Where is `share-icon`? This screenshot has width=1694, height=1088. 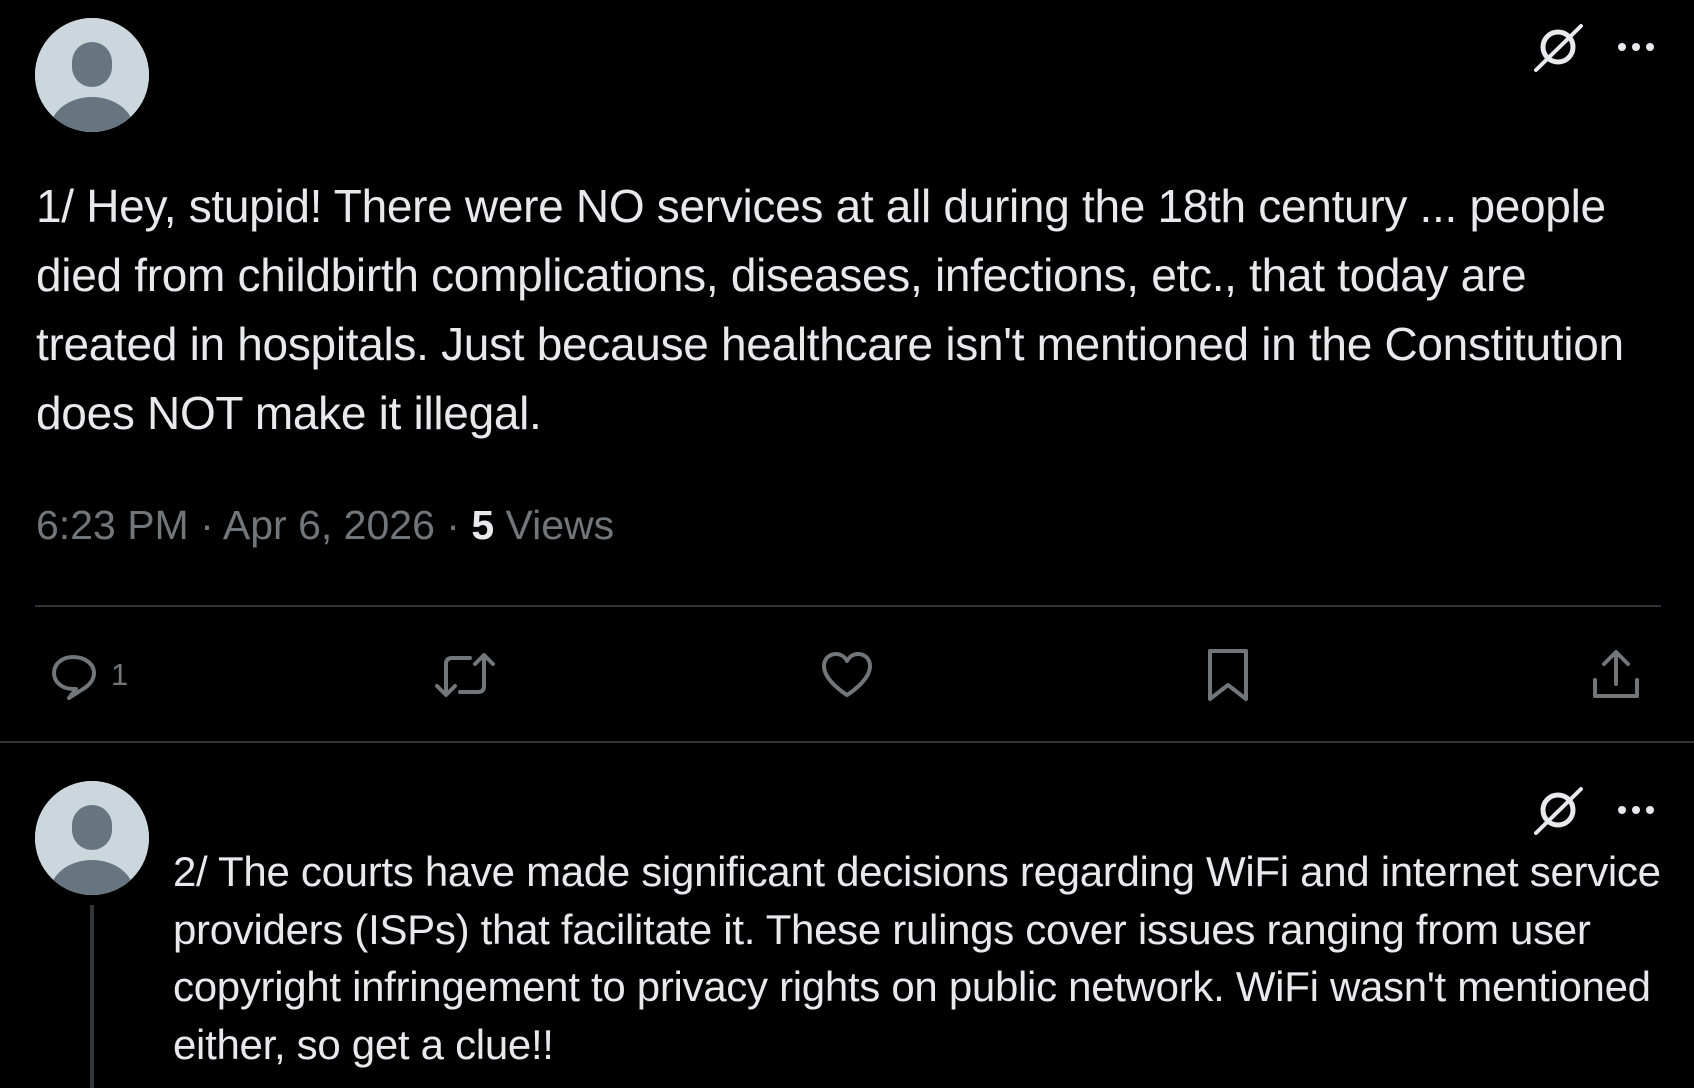
share-icon is located at coordinates (1616, 674).